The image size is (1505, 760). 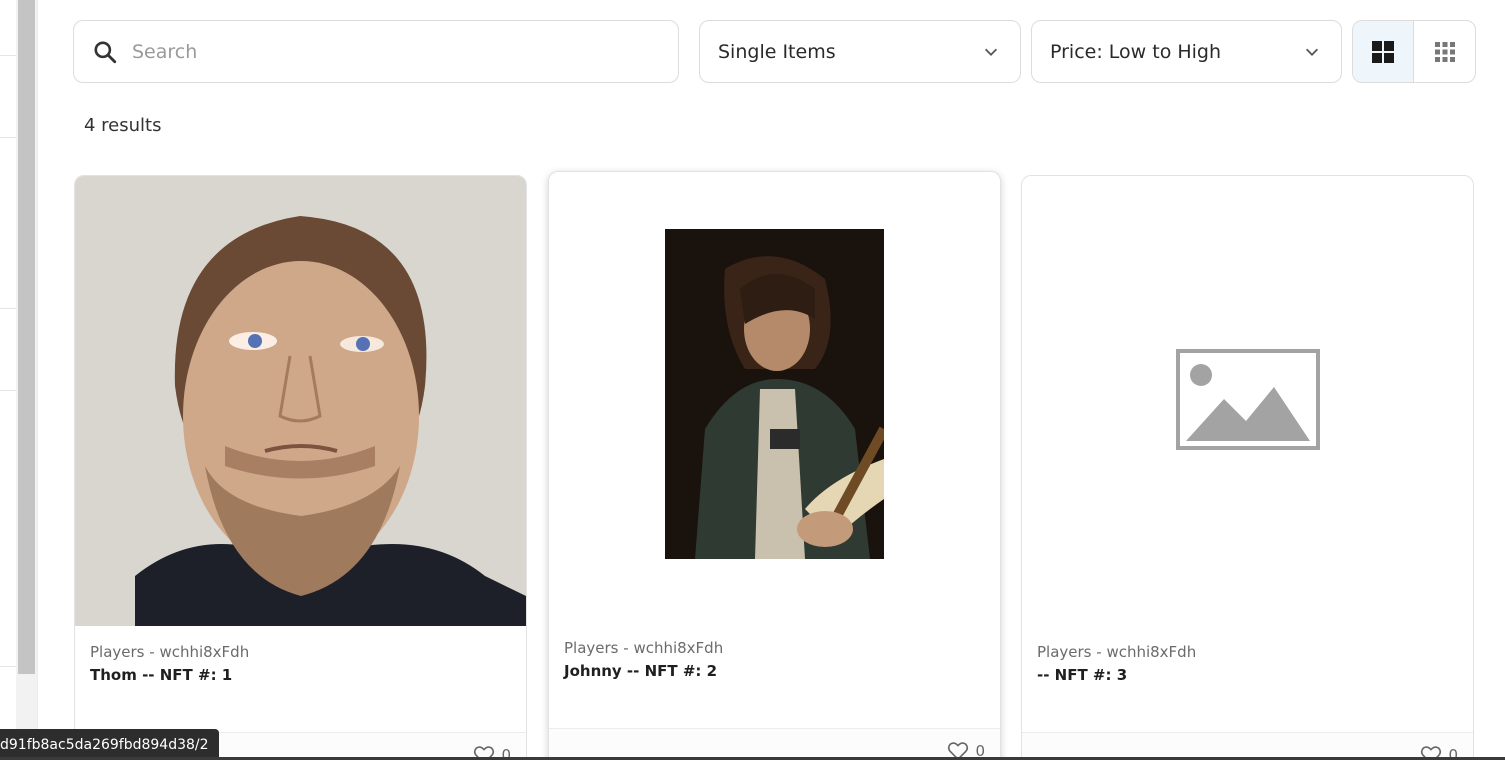 I want to click on guitarist-photo, so click(x=774, y=393).